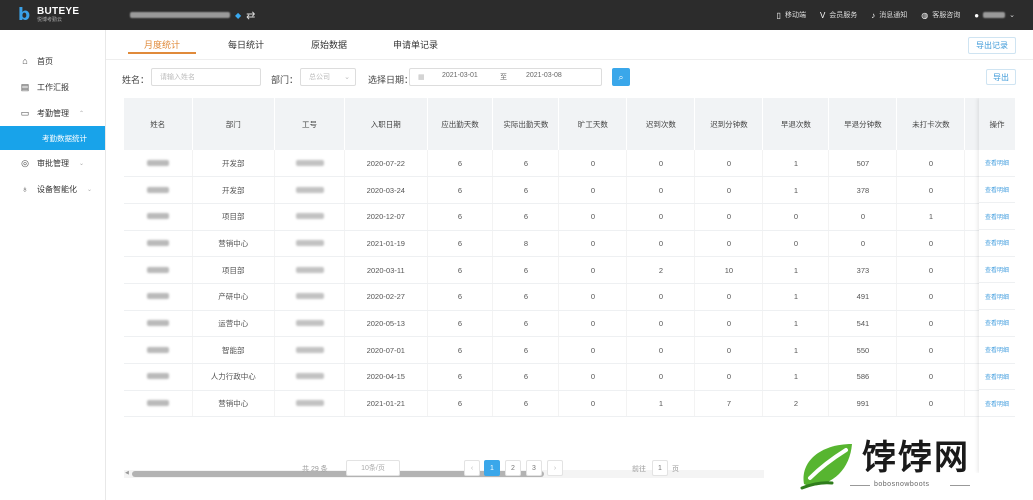 The image size is (1033, 500). Describe the element at coordinates (233, 377) in the screenshot. I see `cell-dept: 人力行政中心` at that location.